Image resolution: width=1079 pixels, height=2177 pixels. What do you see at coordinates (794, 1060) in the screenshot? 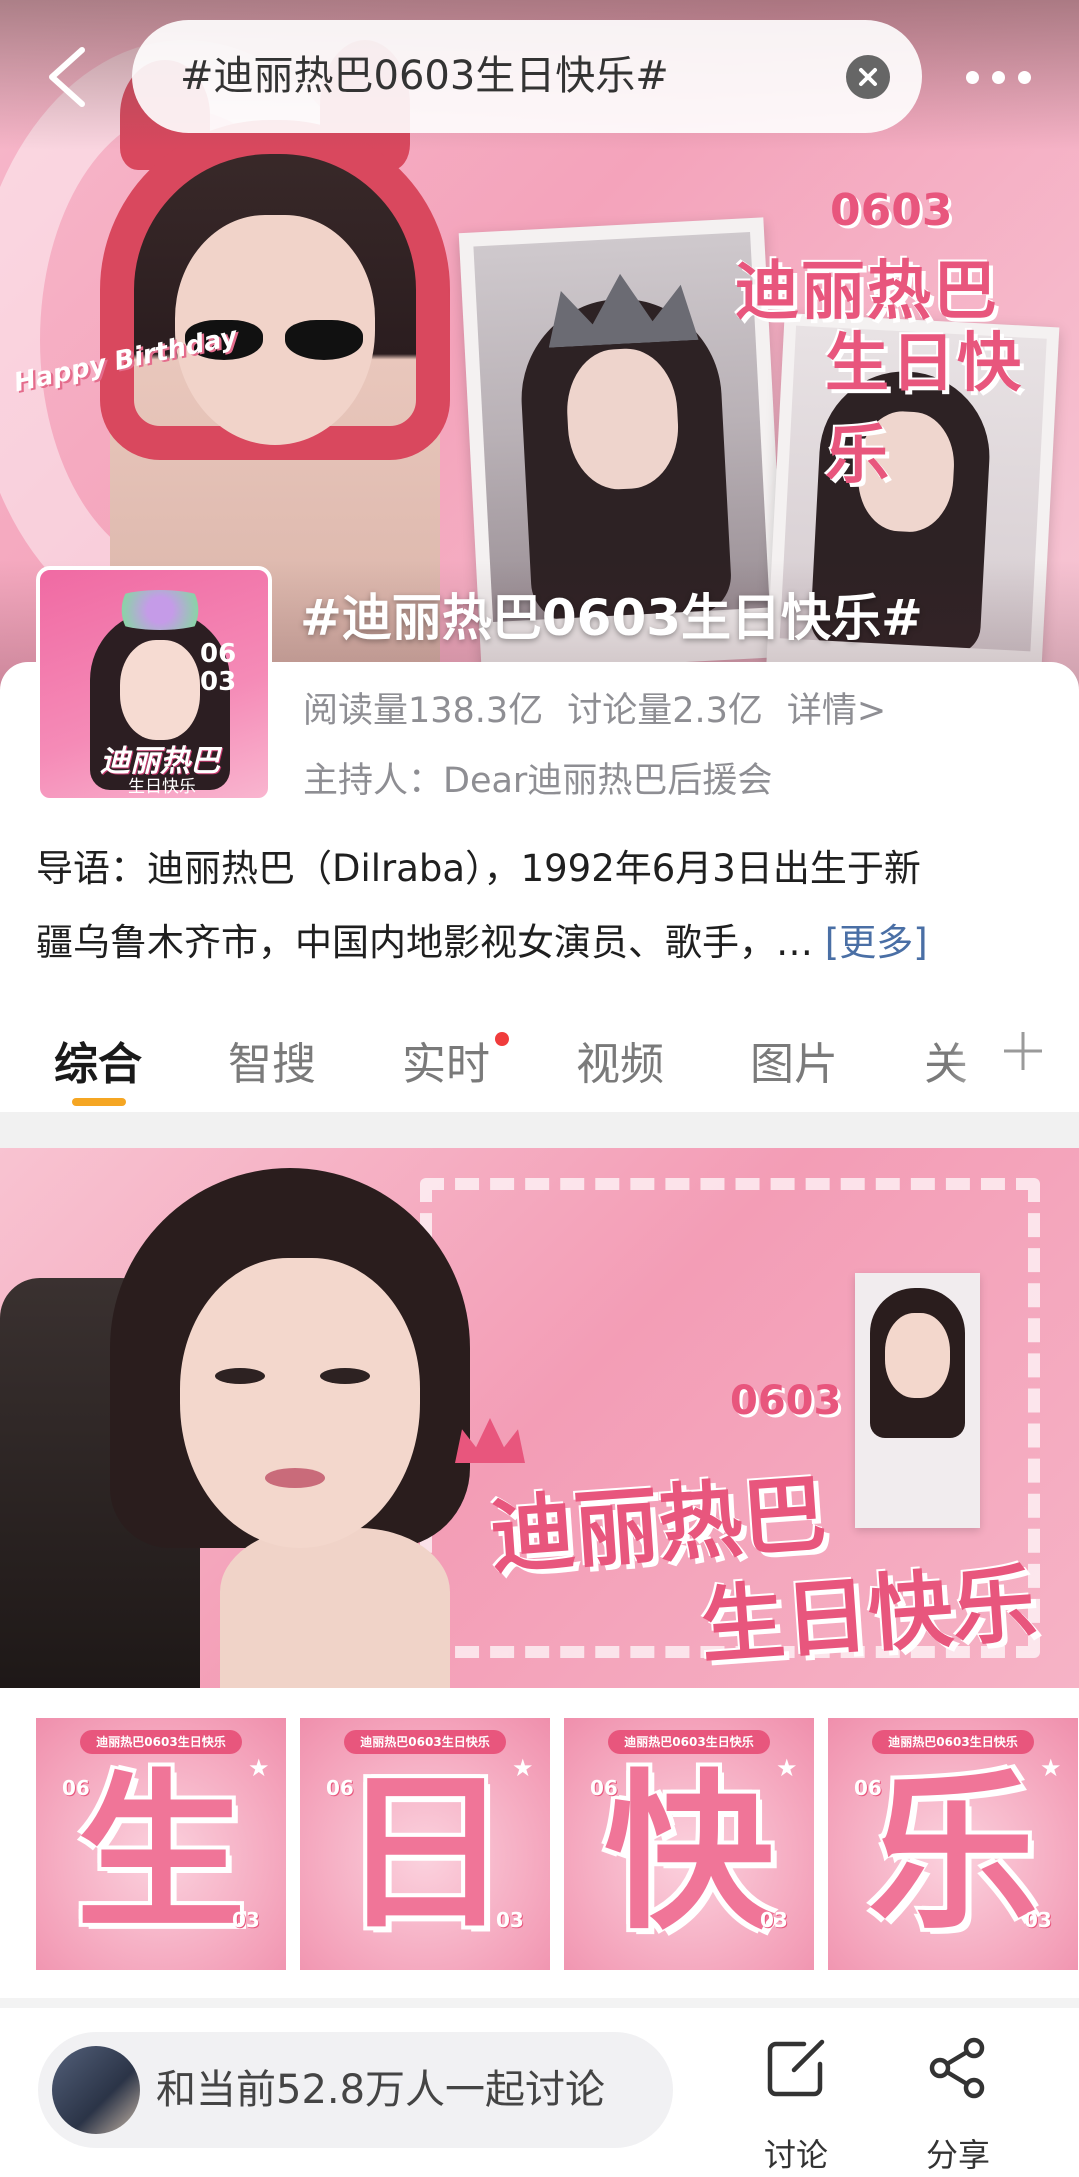
I see `tab-pictures: 图片` at bounding box center [794, 1060].